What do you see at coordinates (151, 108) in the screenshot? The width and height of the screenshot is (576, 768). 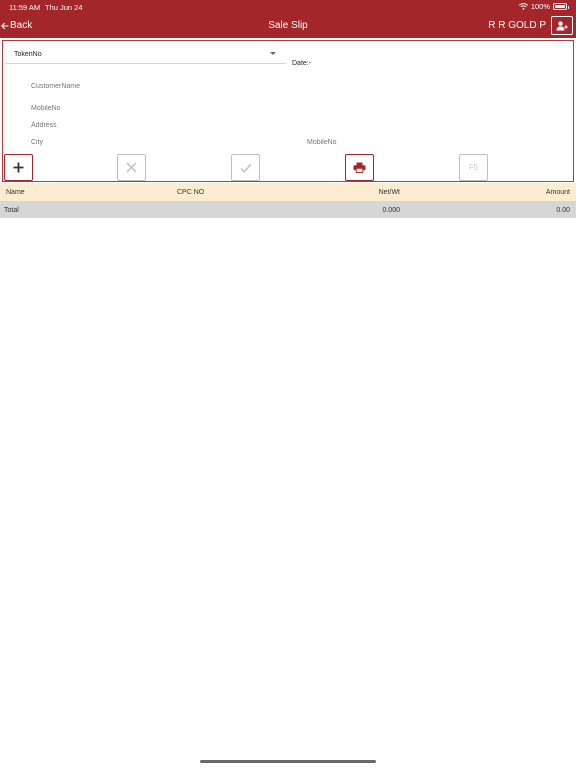 I see `mobile-input` at bounding box center [151, 108].